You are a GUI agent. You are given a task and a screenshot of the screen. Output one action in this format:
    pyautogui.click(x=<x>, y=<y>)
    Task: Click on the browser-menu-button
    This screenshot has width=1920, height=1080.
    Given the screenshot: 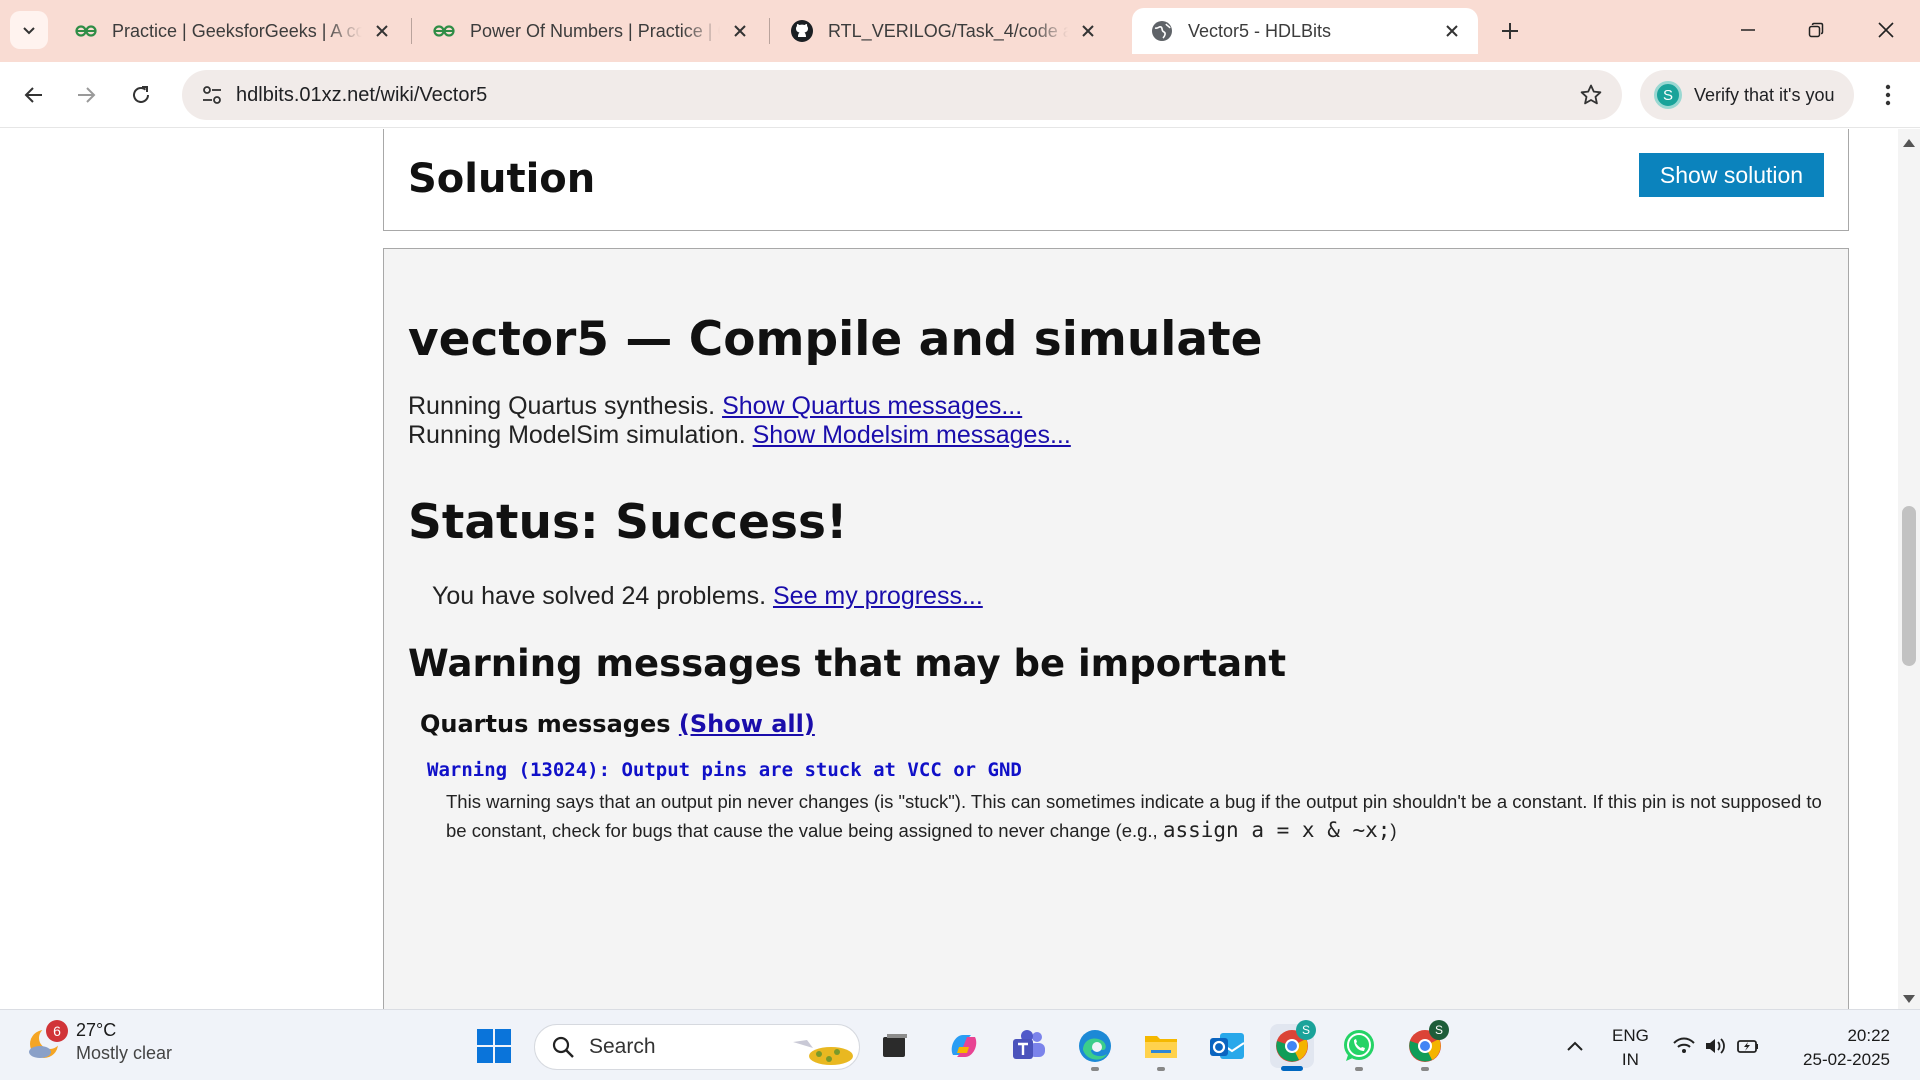 What is the action you would take?
    pyautogui.click(x=1888, y=95)
    